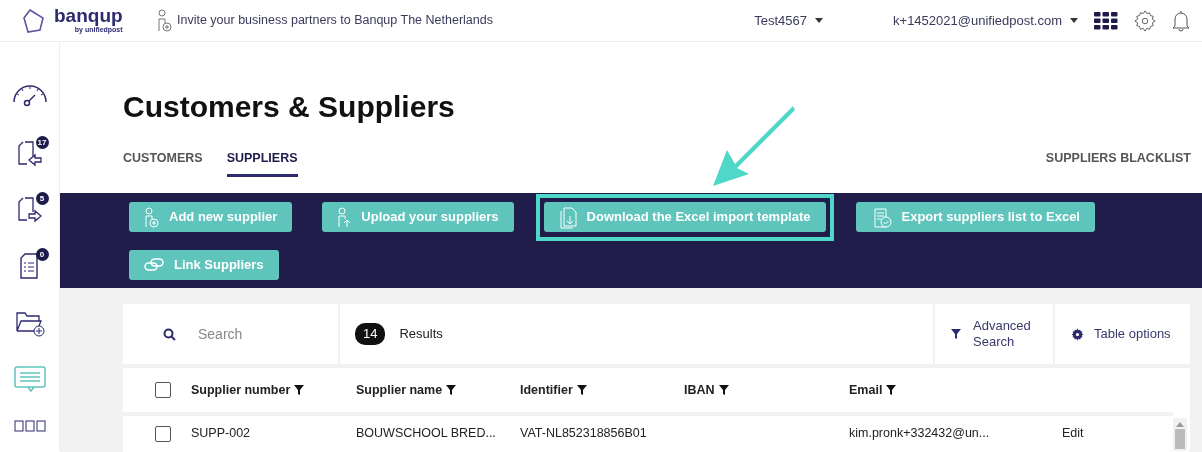 The image size is (1202, 452). What do you see at coordinates (699, 389) in the screenshot?
I see `column-header: IBAN` at bounding box center [699, 389].